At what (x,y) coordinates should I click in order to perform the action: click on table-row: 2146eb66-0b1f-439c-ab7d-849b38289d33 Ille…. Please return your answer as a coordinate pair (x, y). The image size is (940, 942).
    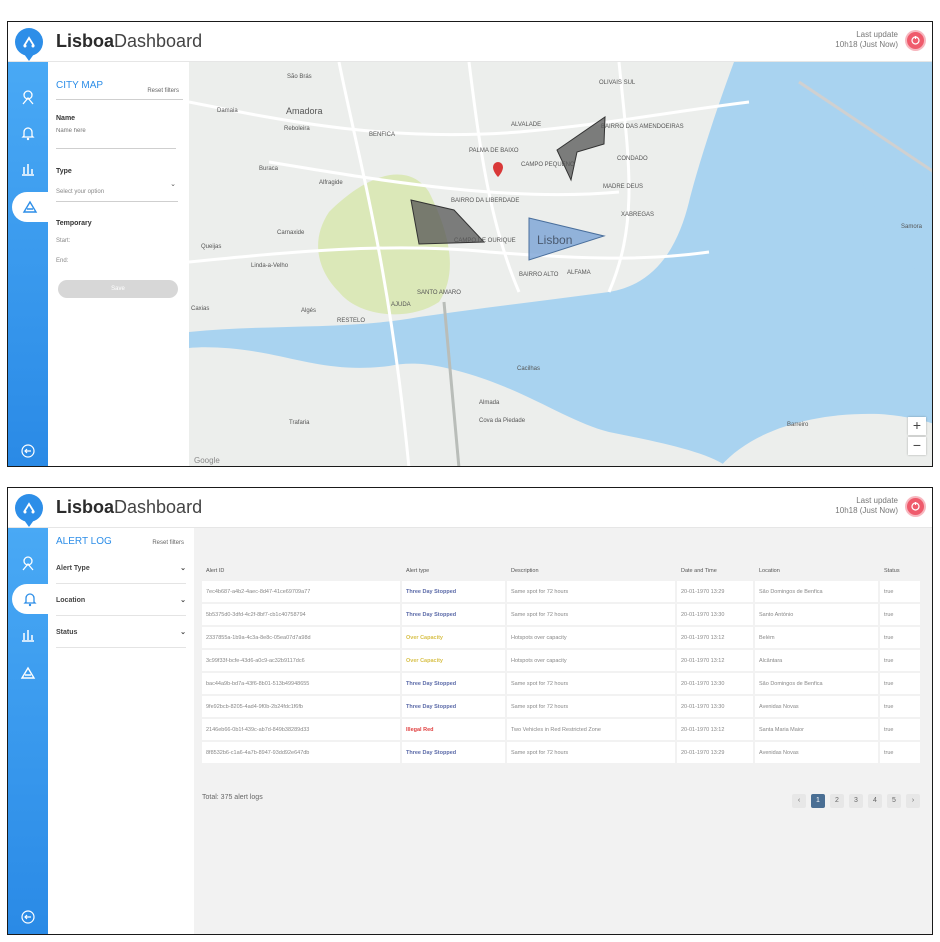
    Looking at the image, I should click on (562, 729).